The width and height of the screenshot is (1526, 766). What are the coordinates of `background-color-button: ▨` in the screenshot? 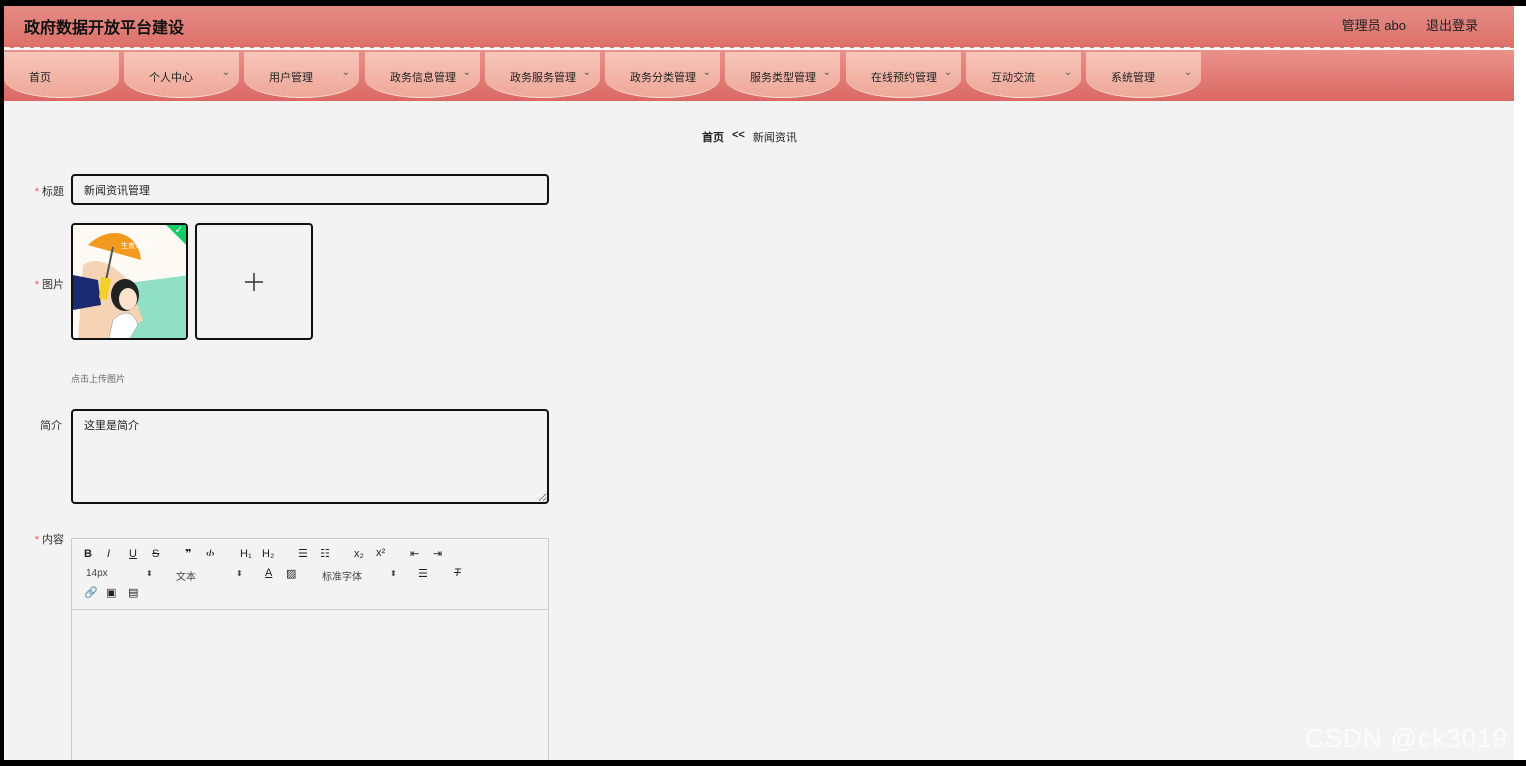 It's located at (291, 573).